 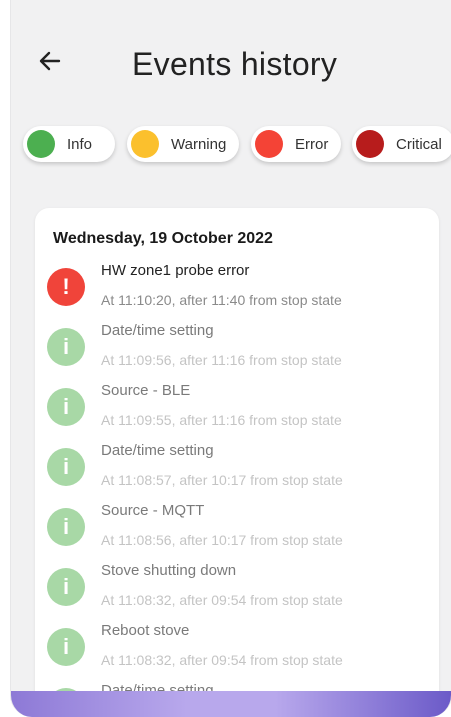 I want to click on header: Events history, so click(x=231, y=63).